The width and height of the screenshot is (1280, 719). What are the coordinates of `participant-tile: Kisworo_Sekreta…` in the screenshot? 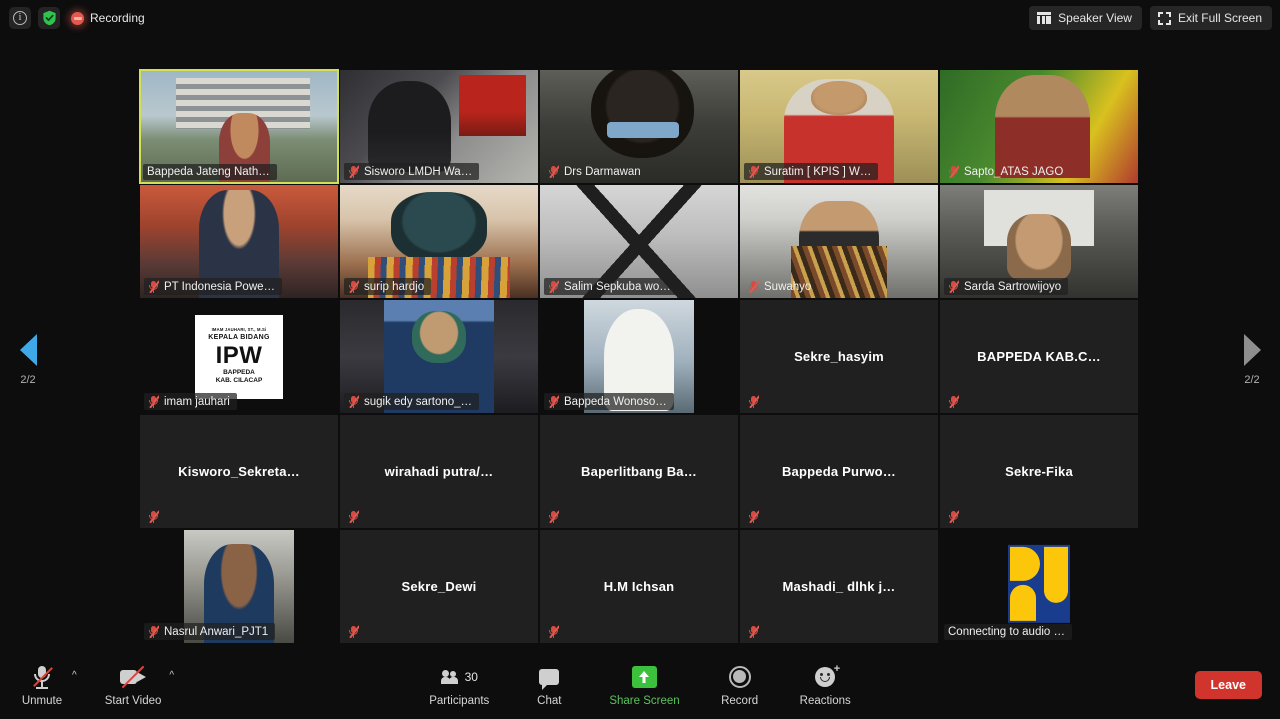 It's located at (239, 471).